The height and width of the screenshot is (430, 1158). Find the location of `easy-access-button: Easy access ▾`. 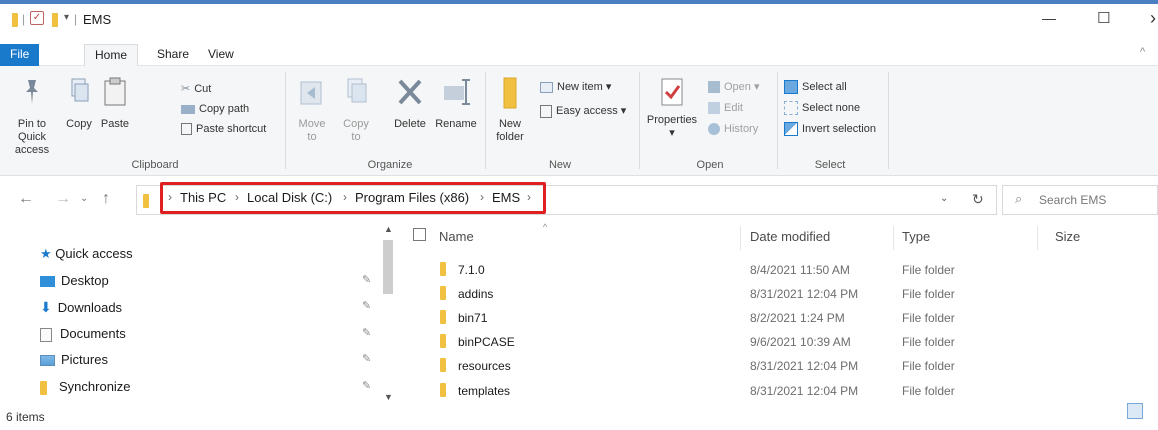

easy-access-button: Easy access ▾ is located at coordinates (583, 111).